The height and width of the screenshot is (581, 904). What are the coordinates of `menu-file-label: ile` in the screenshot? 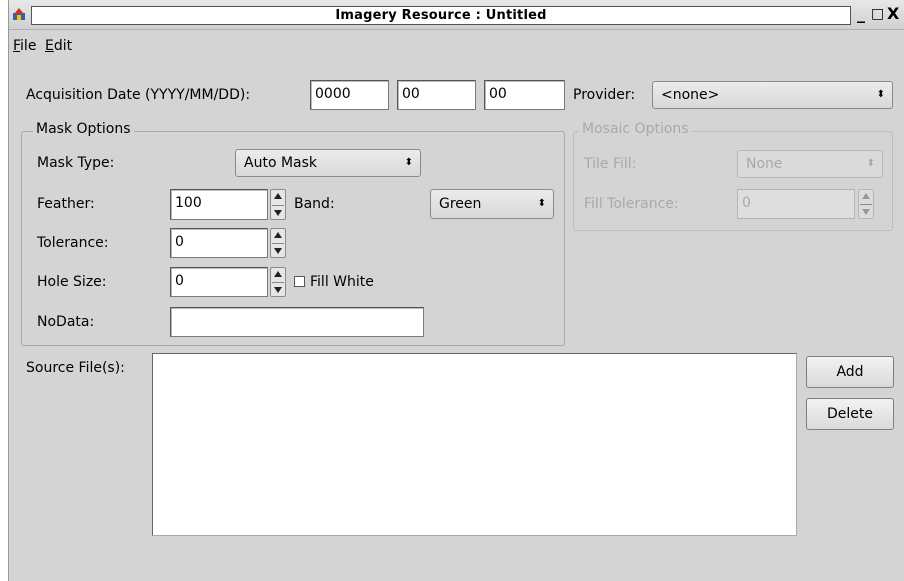 It's located at (28, 46).